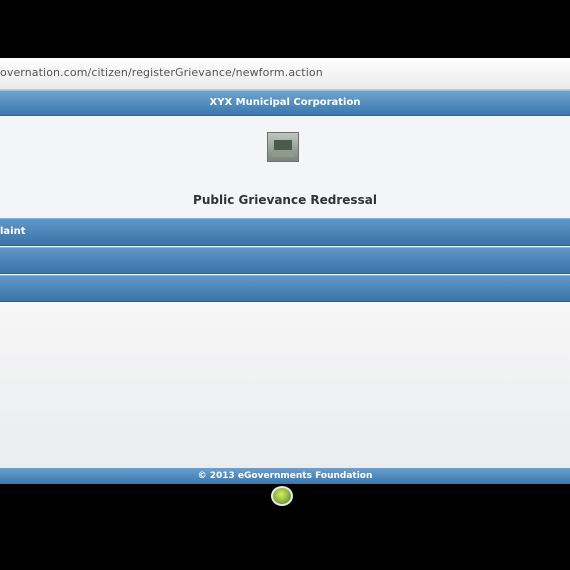  What do you see at coordinates (285, 103) in the screenshot?
I see `page-header: XYX Municipal Corporation` at bounding box center [285, 103].